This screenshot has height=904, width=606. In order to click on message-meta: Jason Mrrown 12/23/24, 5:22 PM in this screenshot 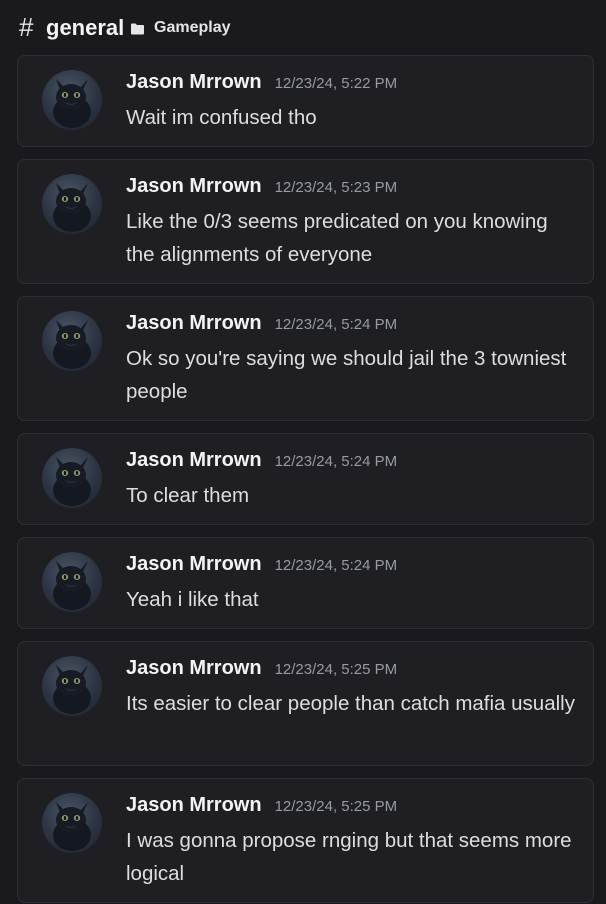, I will do `click(261, 82)`.